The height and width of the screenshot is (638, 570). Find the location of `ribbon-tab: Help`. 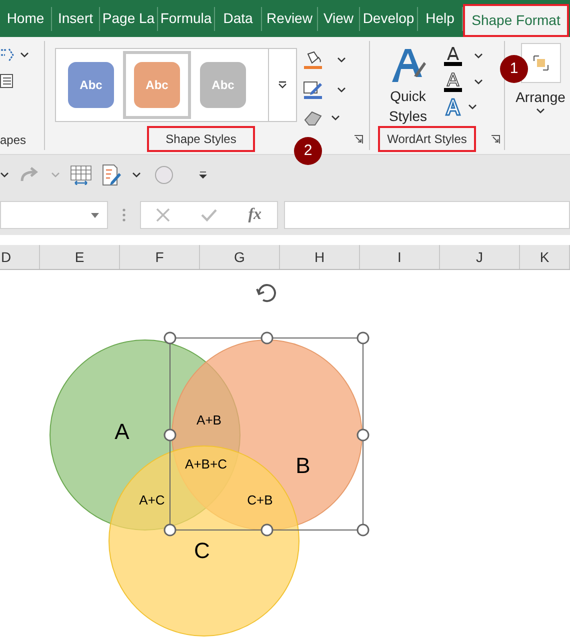

ribbon-tab: Help is located at coordinates (440, 18).